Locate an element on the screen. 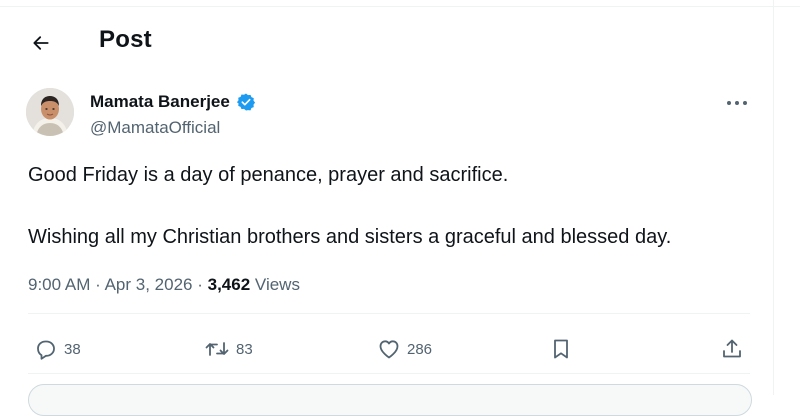  bookmark-button is located at coordinates (561, 349).